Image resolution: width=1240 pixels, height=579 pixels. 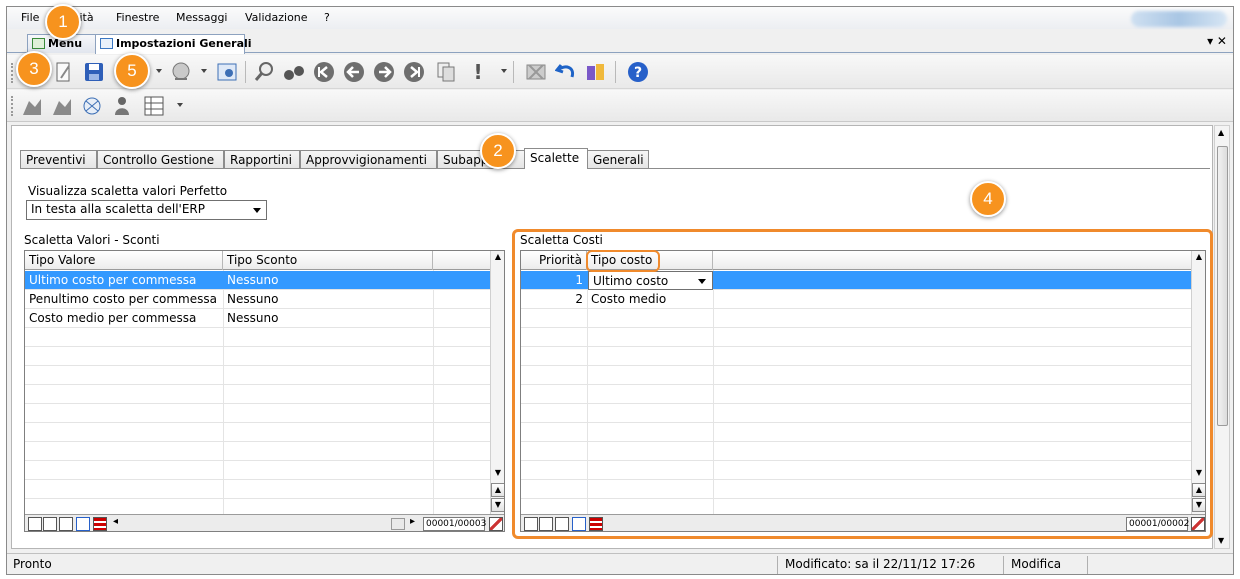 I want to click on network-icon, so click(x=92, y=106).